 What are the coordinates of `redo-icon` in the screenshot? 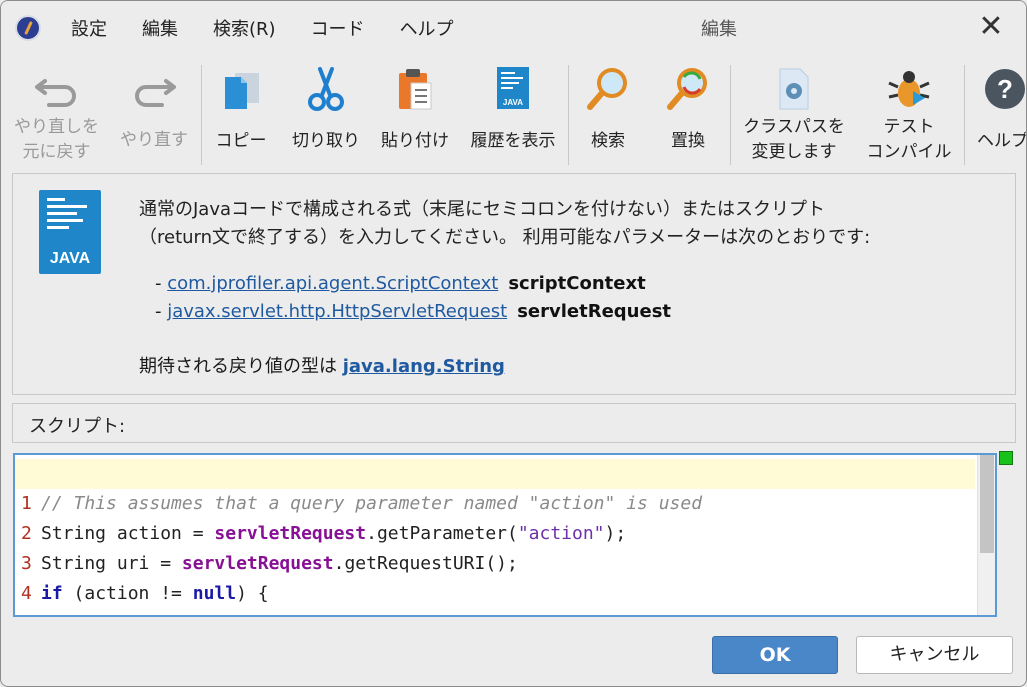 It's located at (154, 89).